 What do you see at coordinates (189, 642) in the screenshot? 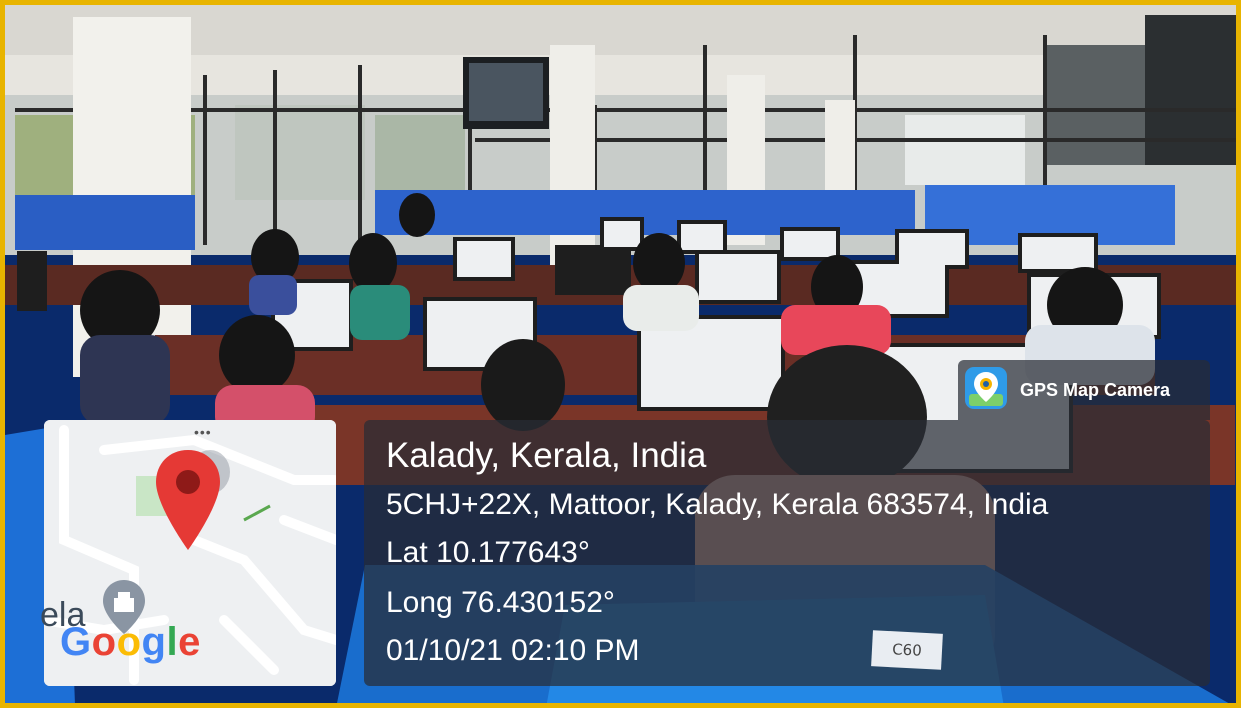
I see `google-letter: e` at bounding box center [189, 642].